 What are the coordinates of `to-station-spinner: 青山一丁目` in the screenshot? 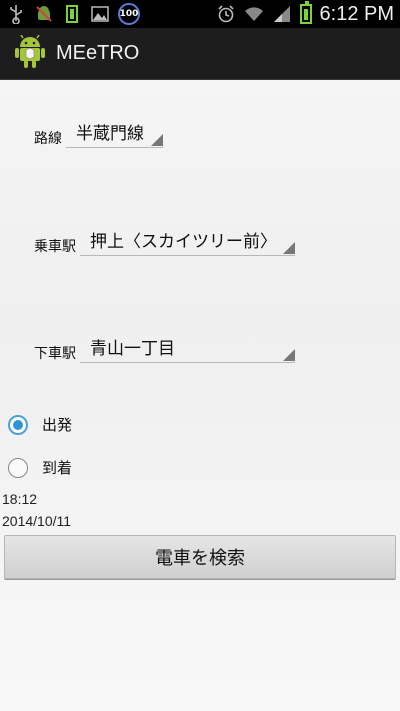 It's located at (187, 351).